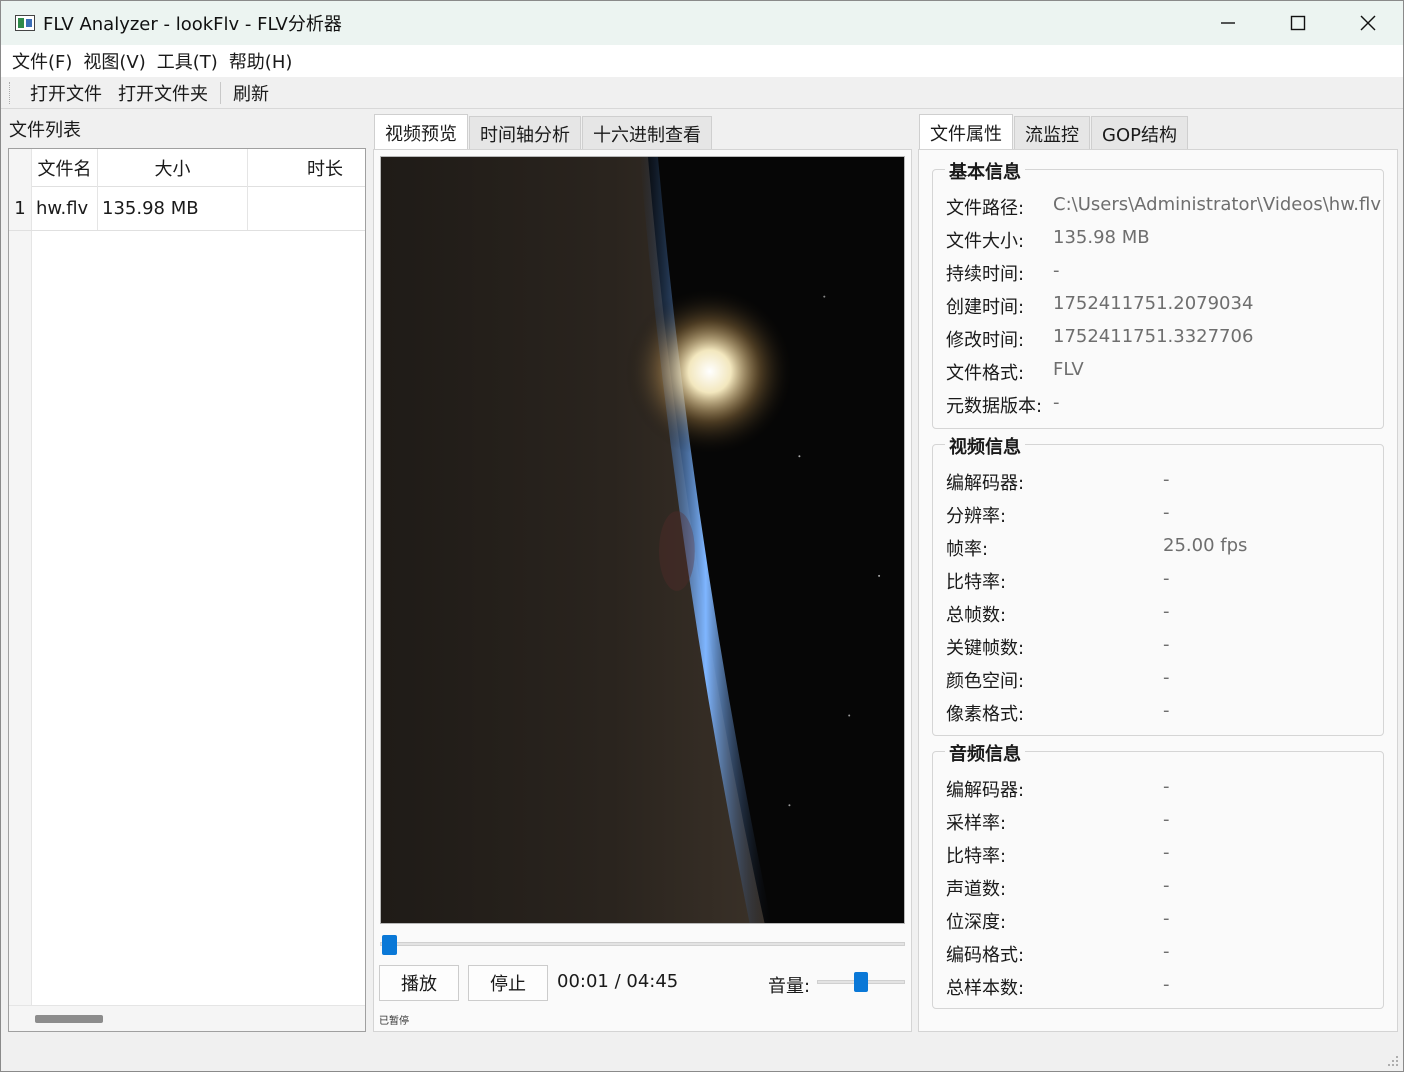 Image resolution: width=1404 pixels, height=1072 pixels. Describe the element at coordinates (967, 549) in the screenshot. I see `prop-label: 帧率:` at that location.